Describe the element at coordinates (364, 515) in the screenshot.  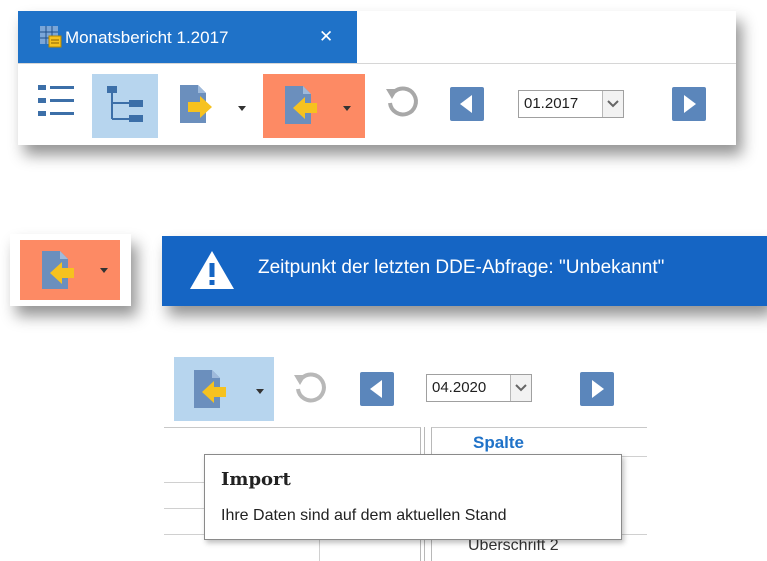
I see `tooltip-text: Ihre Daten sind auf dem aktuellen Stand` at that location.